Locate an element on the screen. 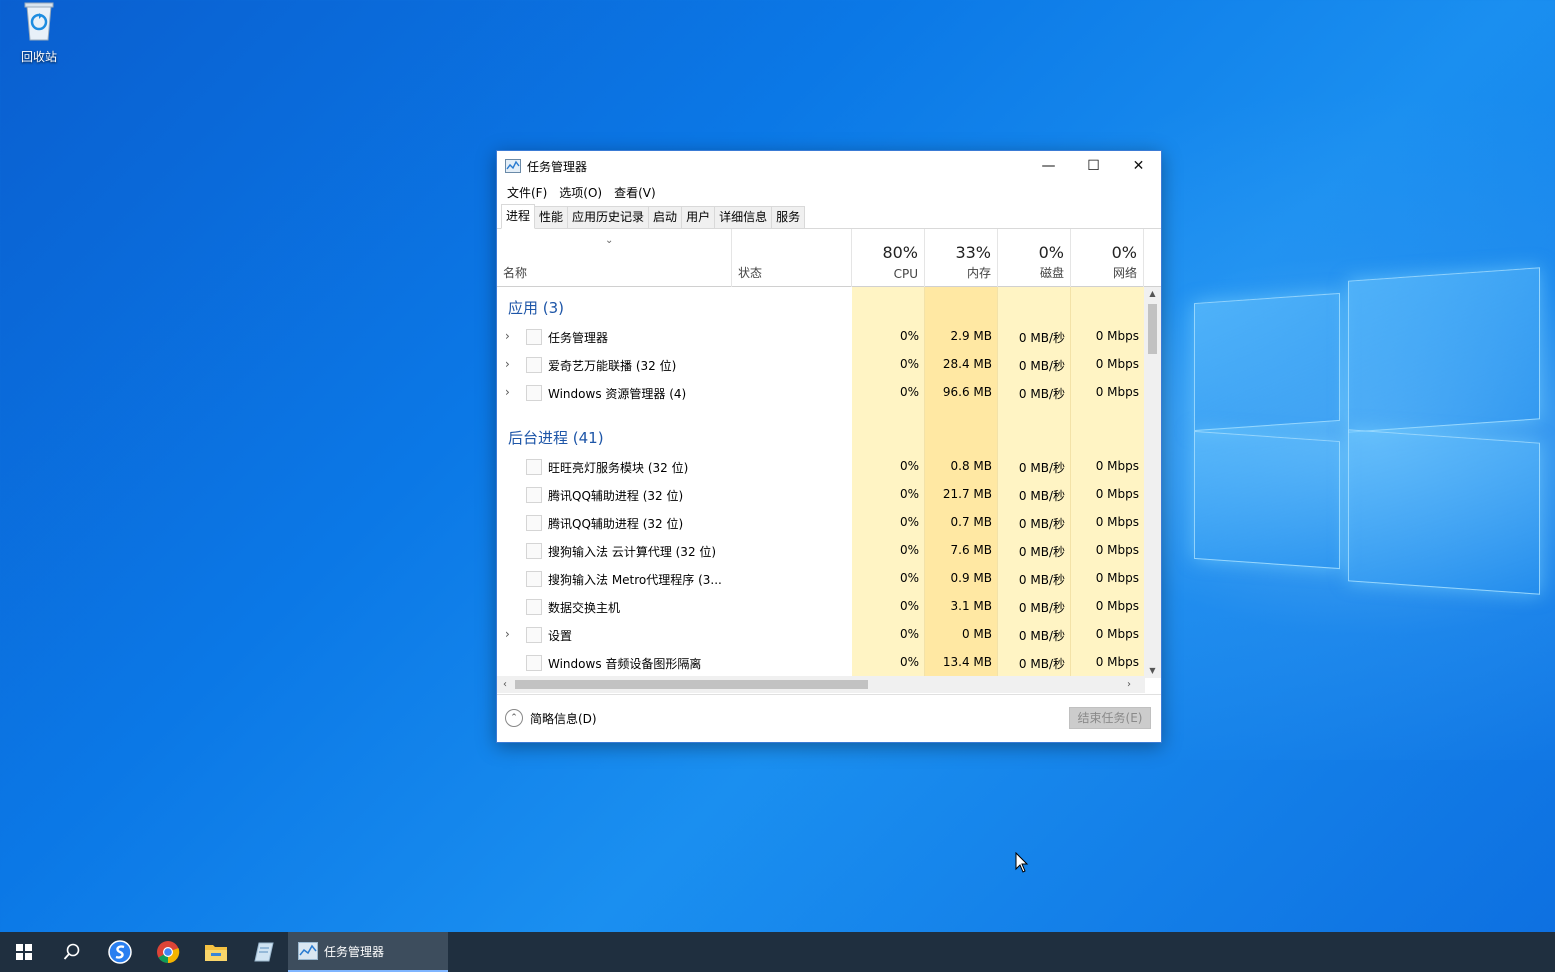  column-memory: 33% 内存 is located at coordinates (961, 258).